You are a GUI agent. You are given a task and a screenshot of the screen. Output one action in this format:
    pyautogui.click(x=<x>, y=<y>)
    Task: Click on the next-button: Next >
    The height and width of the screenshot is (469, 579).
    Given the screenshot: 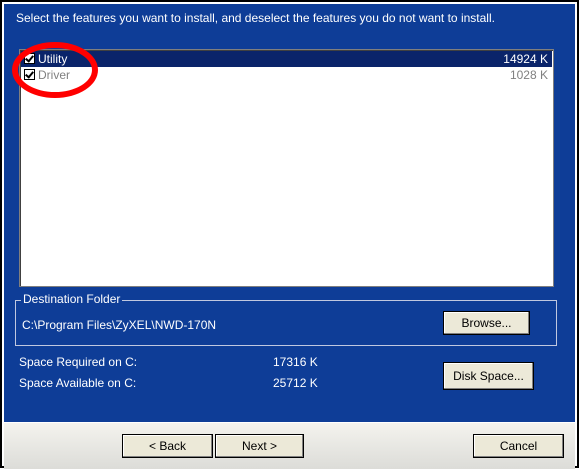 What is the action you would take?
    pyautogui.click(x=259, y=446)
    